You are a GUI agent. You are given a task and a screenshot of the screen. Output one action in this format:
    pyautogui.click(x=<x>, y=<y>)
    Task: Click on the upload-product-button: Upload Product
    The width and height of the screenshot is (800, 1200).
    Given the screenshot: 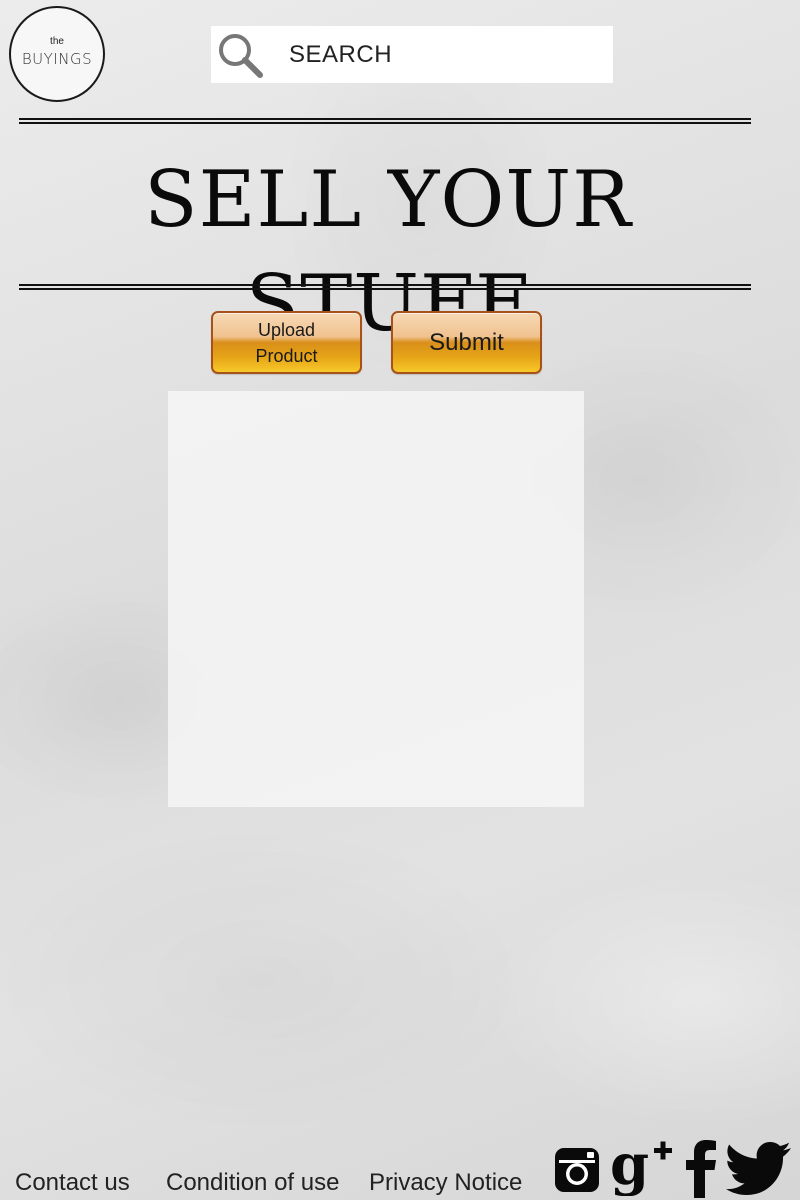 What is the action you would take?
    pyautogui.click(x=286, y=342)
    